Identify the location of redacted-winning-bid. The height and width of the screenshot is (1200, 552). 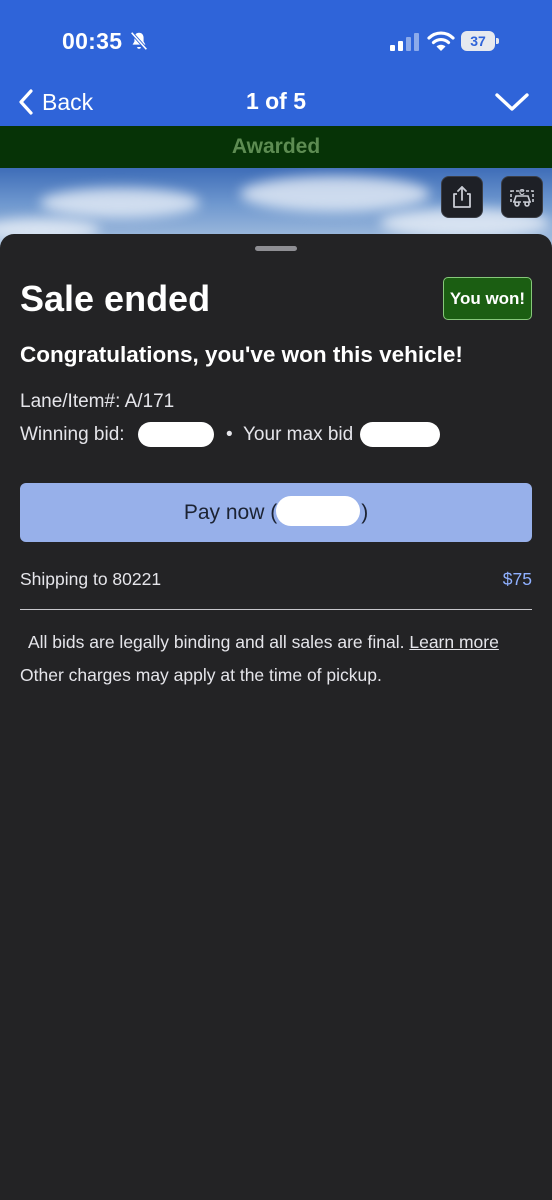
(176, 434).